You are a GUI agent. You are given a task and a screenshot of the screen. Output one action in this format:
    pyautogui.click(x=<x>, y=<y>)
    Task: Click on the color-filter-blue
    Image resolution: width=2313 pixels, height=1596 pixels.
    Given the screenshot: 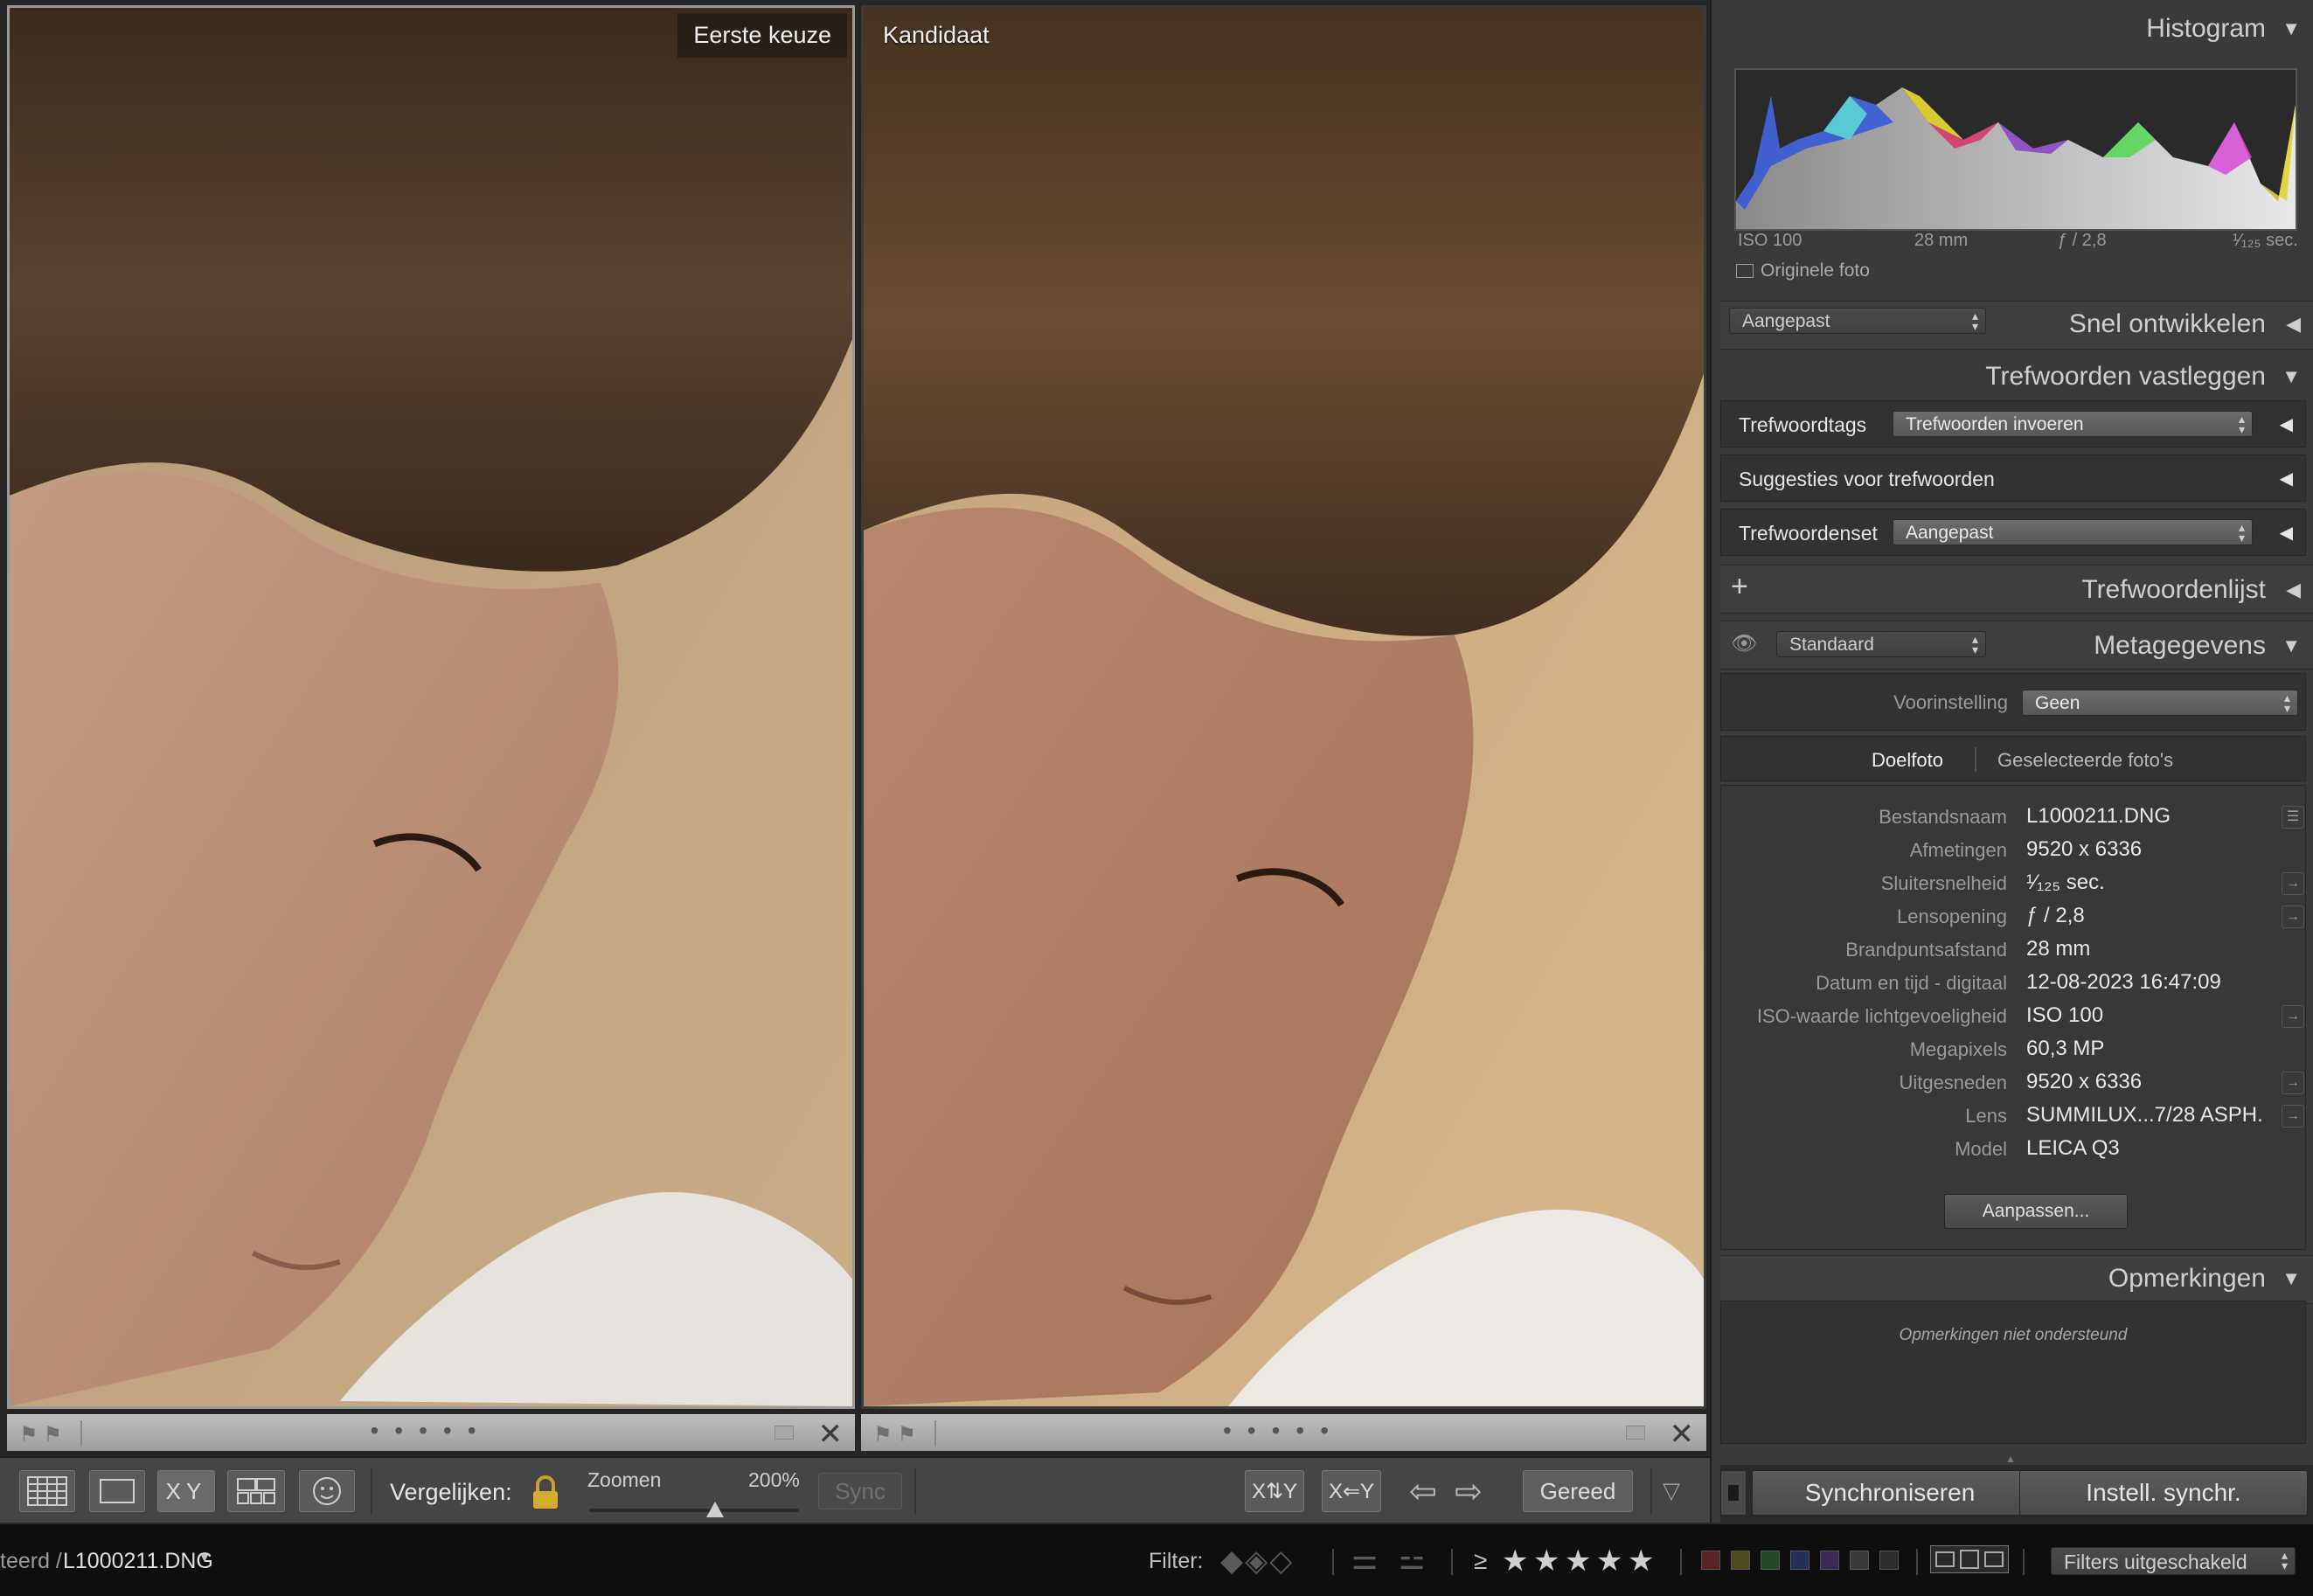 What is the action you would take?
    pyautogui.click(x=1799, y=1560)
    